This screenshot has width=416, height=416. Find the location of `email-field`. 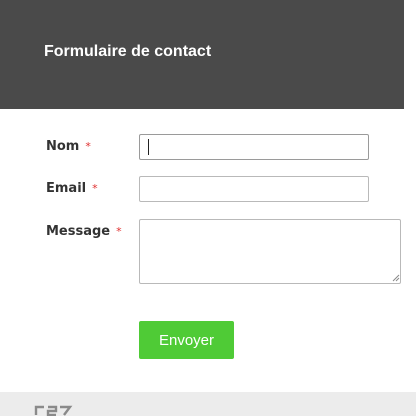

email-field is located at coordinates (254, 189).